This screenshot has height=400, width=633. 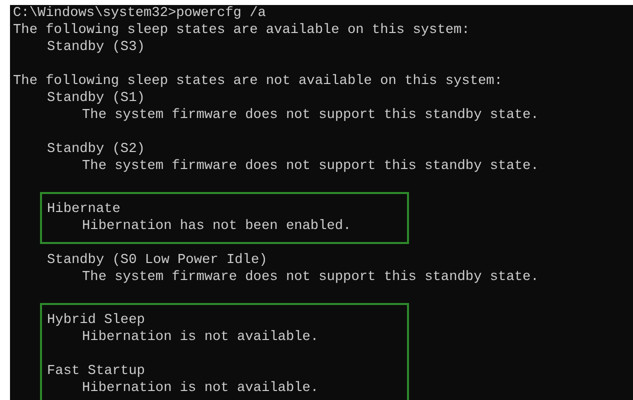 I want to click on state-name: Standby (S0 Low Power Idle), so click(x=157, y=260).